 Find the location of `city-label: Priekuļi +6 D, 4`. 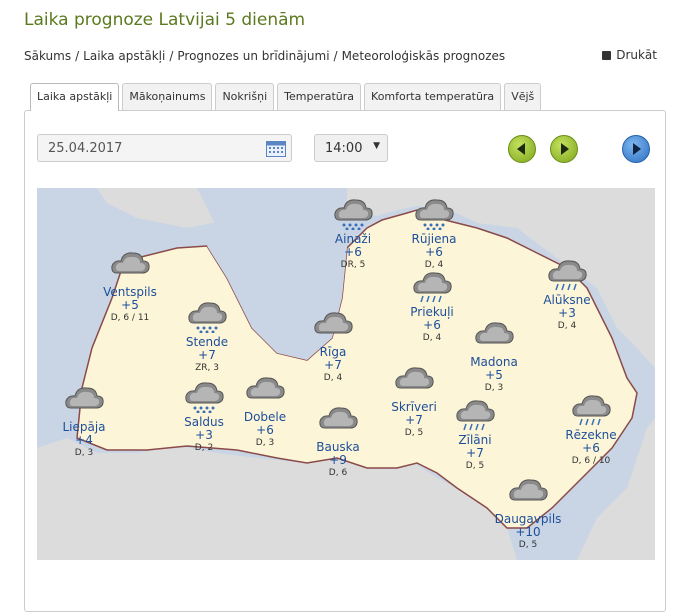

city-label: Priekuļi +6 D, 4 is located at coordinates (432, 324).